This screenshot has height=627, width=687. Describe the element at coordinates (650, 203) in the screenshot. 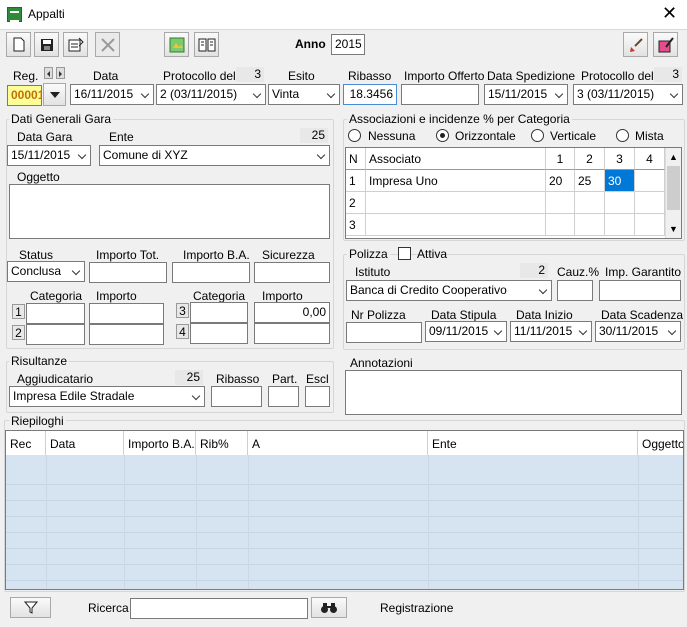

I see `grid-row-2-c4` at that location.